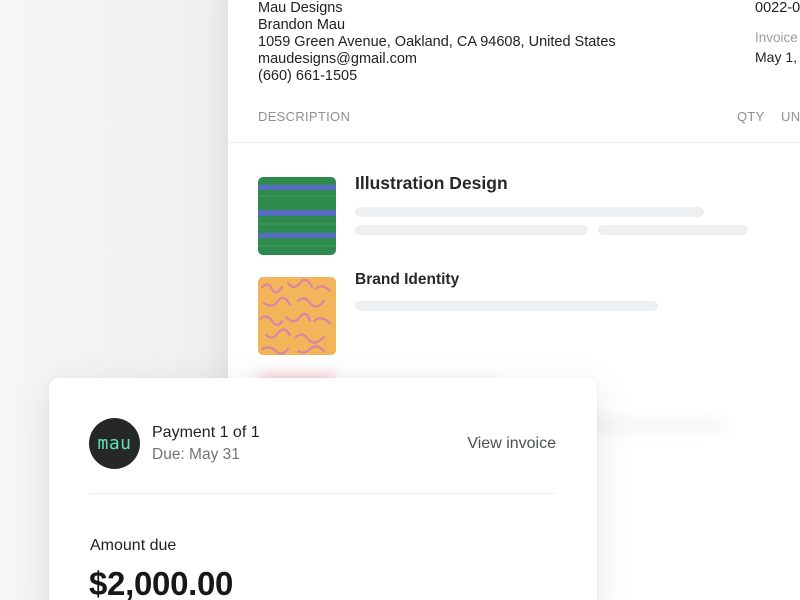  Describe the element at coordinates (511, 444) in the screenshot. I see `view-invoice-link: View invoice` at that location.